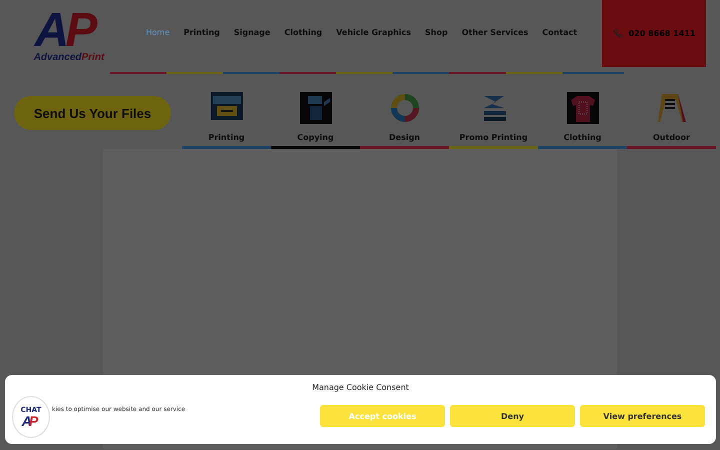 The width and height of the screenshot is (720, 450). Describe the element at coordinates (92, 113) in the screenshot. I see `send-files-button: Send Us Your Files` at that location.